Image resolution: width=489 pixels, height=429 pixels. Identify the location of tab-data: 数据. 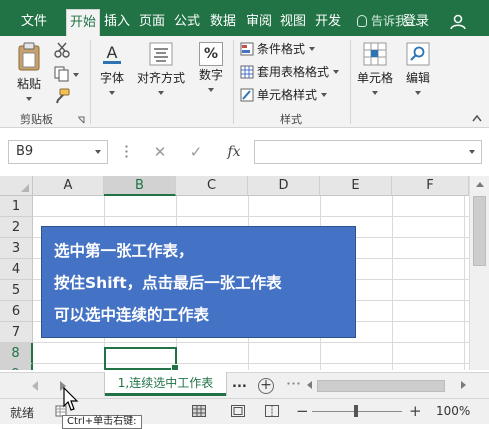
(223, 22).